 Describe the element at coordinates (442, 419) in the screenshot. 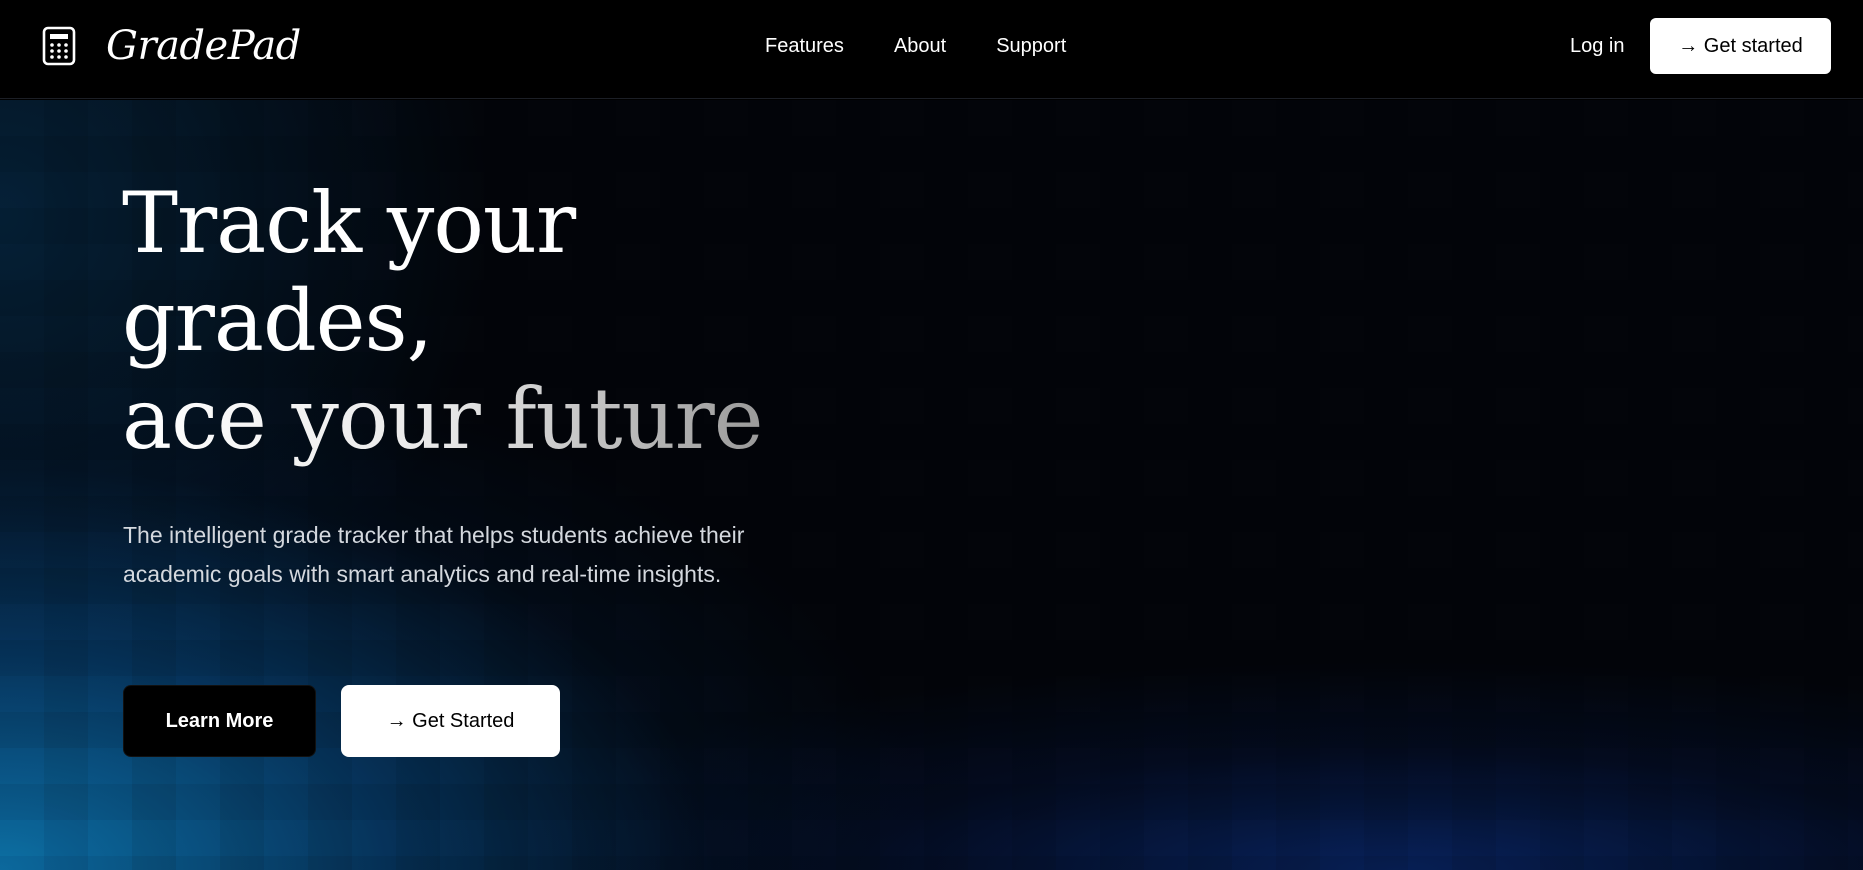

I see `headline-line-3: ace your future` at that location.